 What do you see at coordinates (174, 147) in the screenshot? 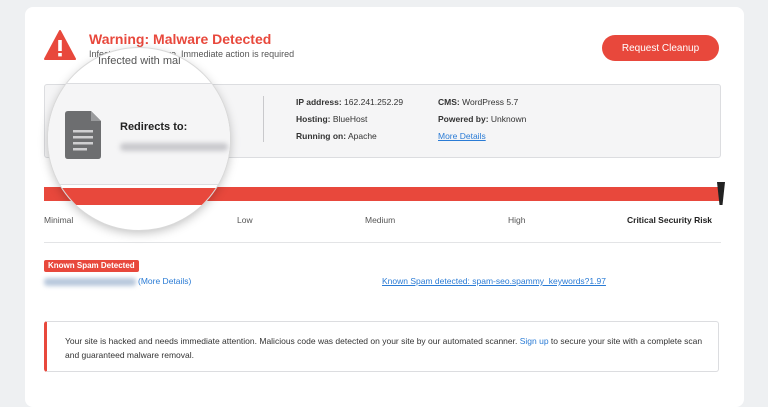
I see `blurred-redirect-url` at bounding box center [174, 147].